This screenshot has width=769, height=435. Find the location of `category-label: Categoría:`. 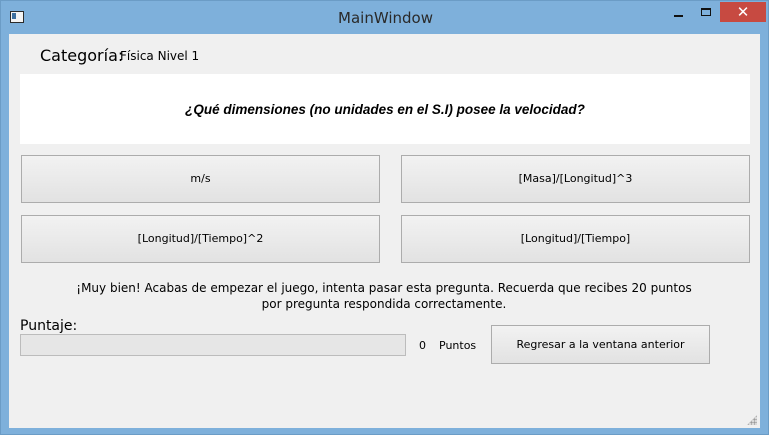

category-label: Categoría: is located at coordinates (82, 55).